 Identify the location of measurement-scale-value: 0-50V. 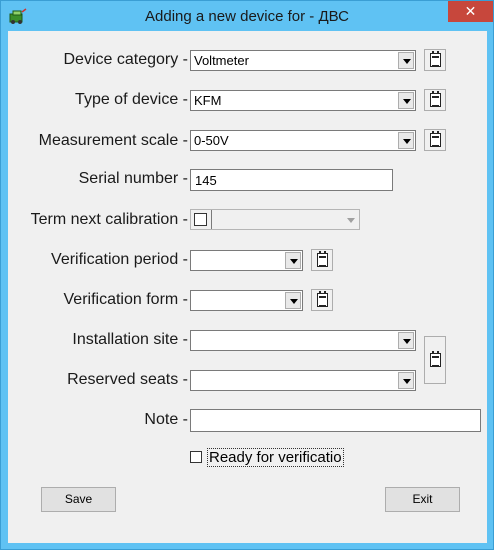
(211, 140).